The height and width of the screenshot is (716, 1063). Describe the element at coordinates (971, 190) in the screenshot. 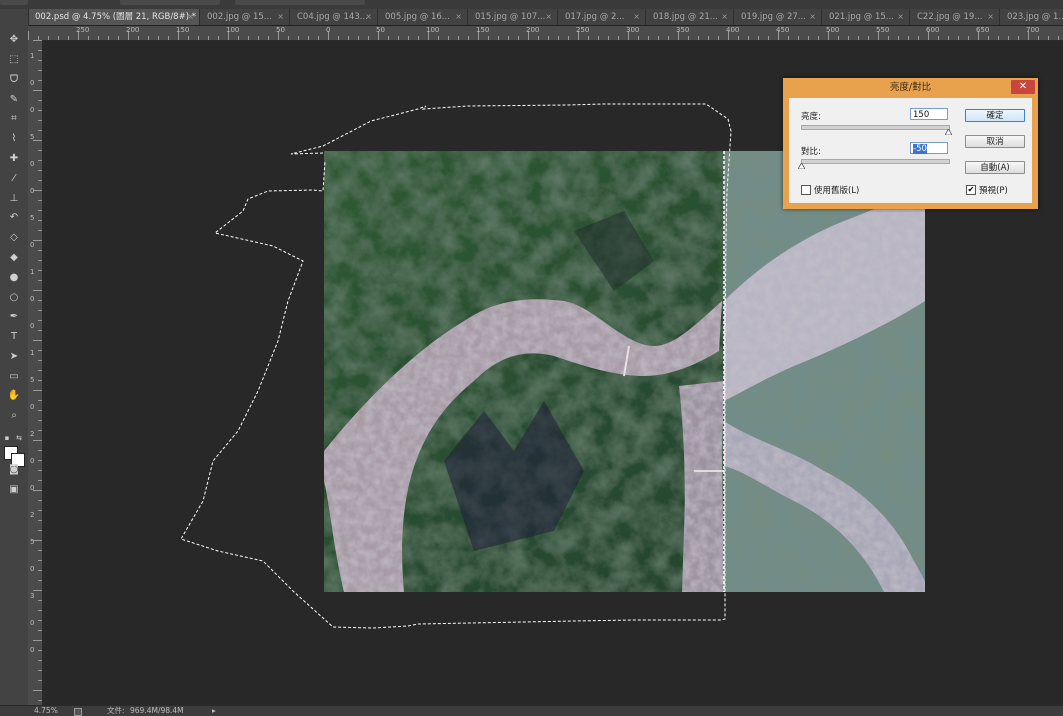

I see `preview-checkbox: ✔` at that location.